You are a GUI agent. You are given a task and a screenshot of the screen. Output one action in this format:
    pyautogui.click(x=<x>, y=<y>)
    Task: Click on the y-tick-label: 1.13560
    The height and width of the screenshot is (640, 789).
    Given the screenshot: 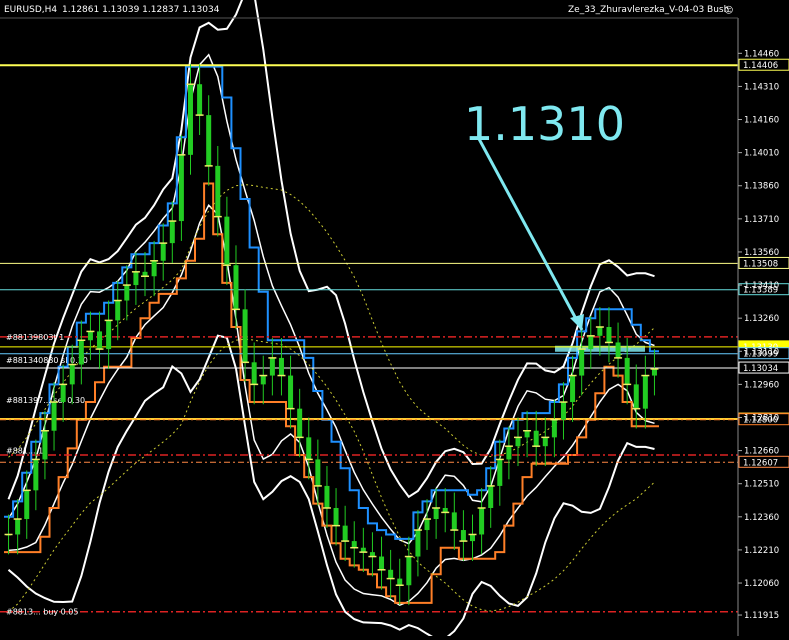 What is the action you would take?
    pyautogui.click(x=761, y=253)
    